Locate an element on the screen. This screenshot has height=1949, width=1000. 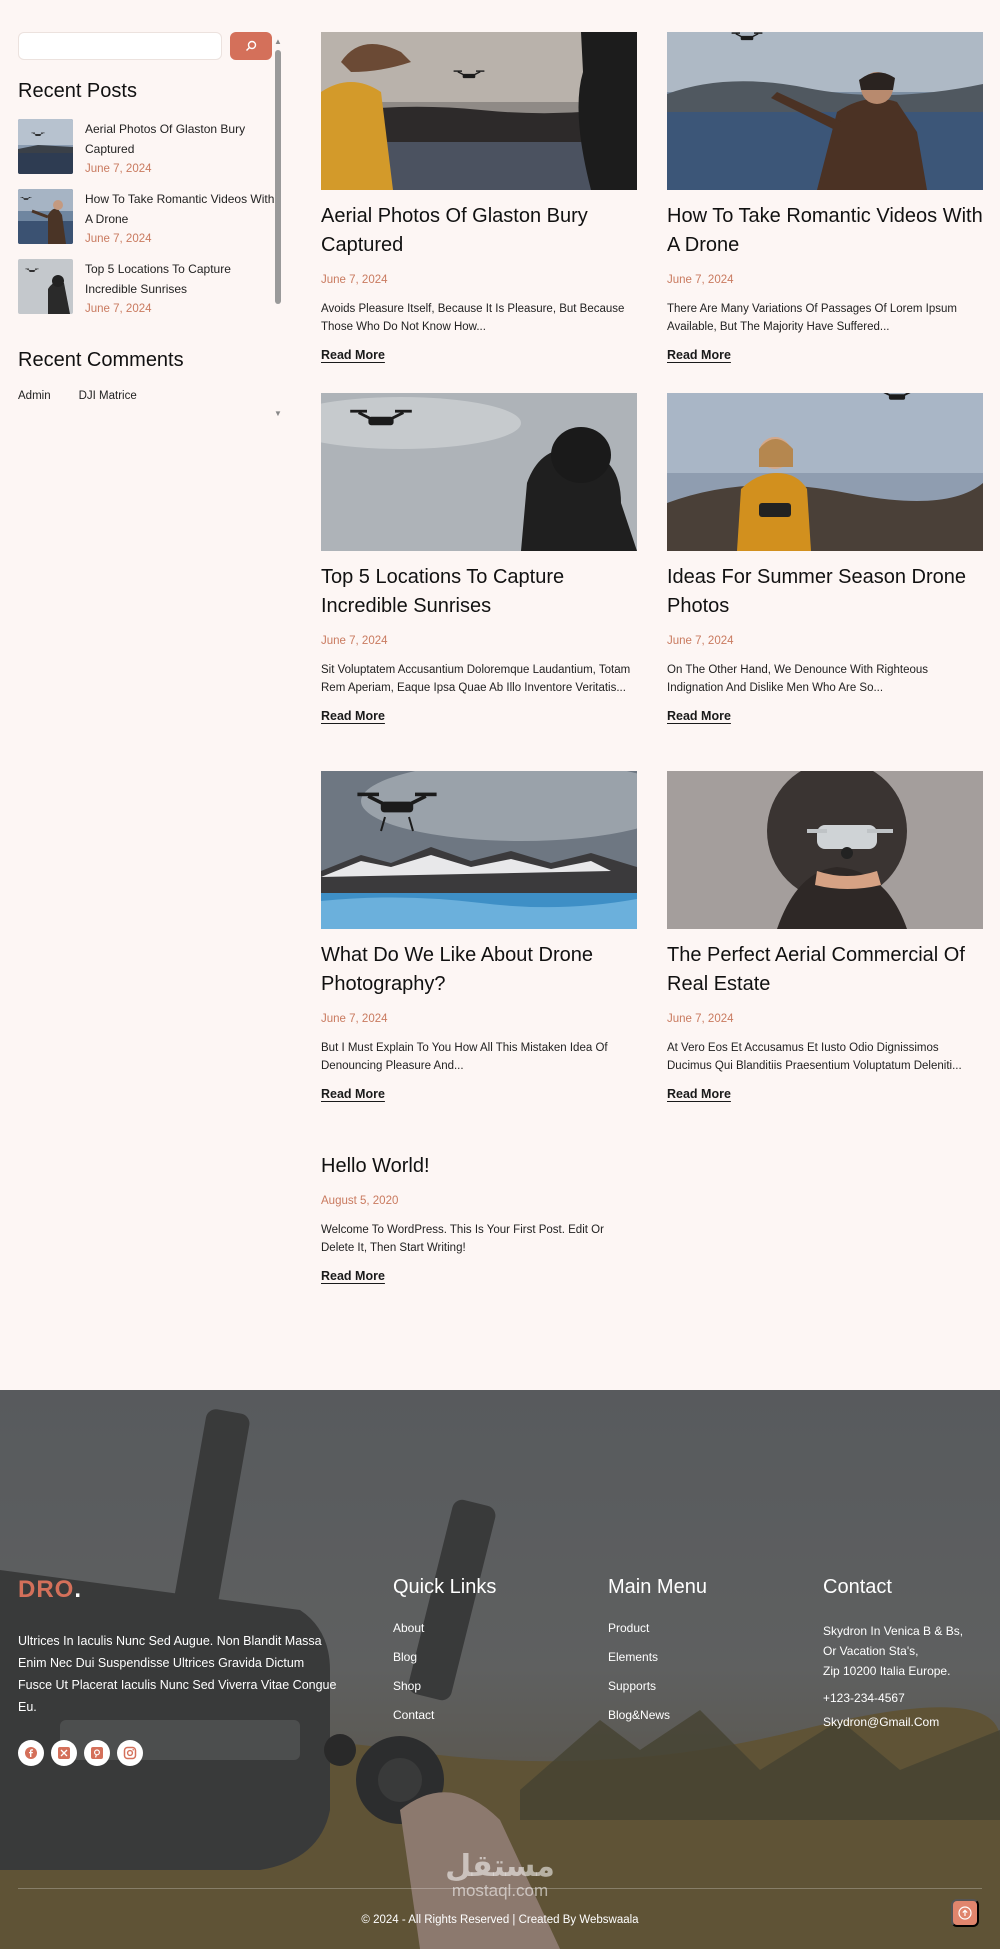
post-title: Aerial Photos Of Glaston Bury Captured is located at coordinates (479, 231).